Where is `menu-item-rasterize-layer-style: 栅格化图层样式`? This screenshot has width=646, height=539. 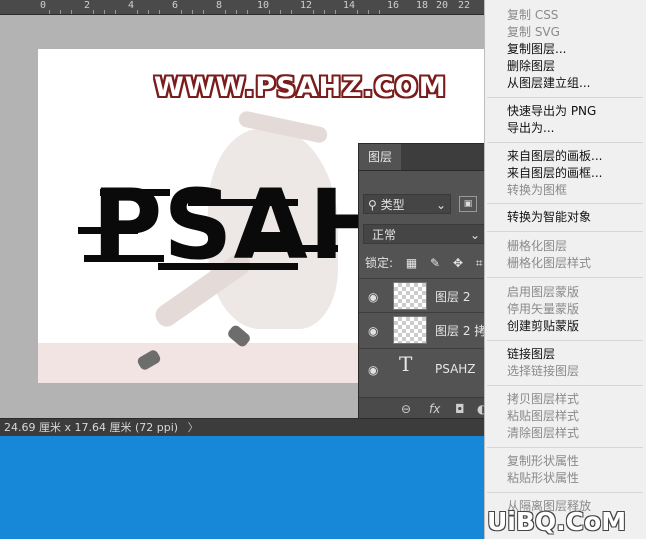 menu-item-rasterize-layer-style: 栅格化图层样式 is located at coordinates (549, 263).